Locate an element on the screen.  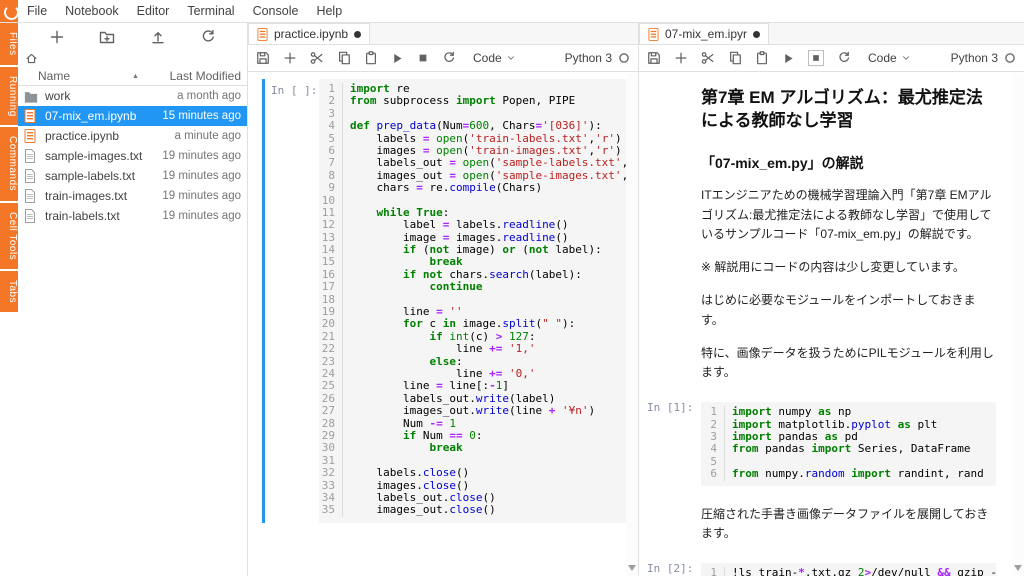
file-row: train-images.txt 19 minutes ago is located at coordinates (132, 196).